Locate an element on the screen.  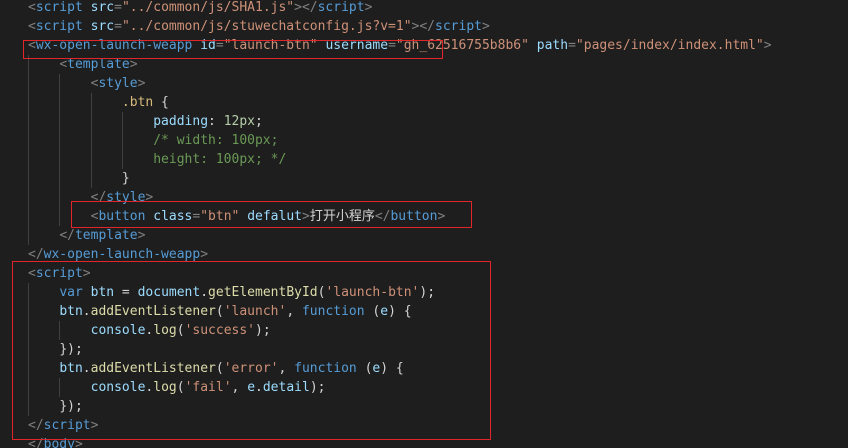
code-token: }); is located at coordinates (71, 349).